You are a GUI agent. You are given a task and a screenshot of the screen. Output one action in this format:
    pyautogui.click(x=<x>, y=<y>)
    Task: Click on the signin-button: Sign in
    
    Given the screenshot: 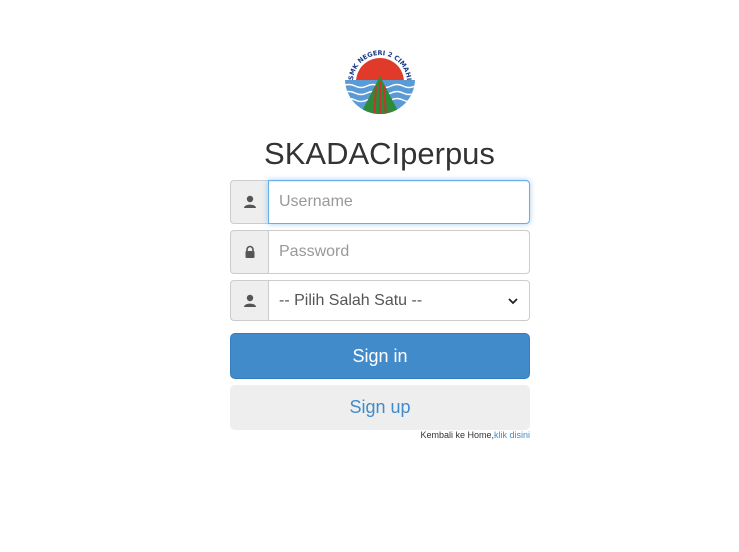 What is the action you would take?
    pyautogui.click(x=380, y=356)
    